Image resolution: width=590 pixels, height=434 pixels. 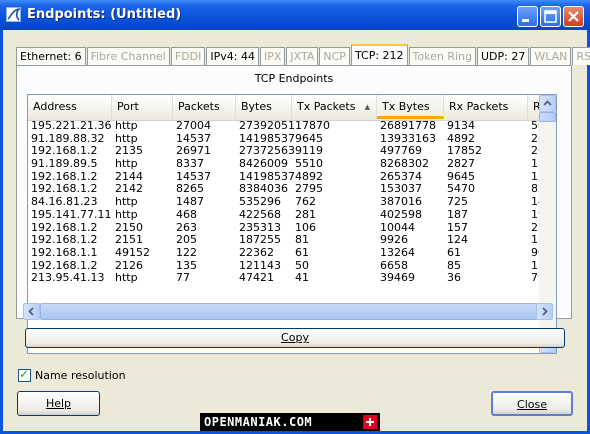 I want to click on tab-udp: UDP: 27, so click(x=503, y=56).